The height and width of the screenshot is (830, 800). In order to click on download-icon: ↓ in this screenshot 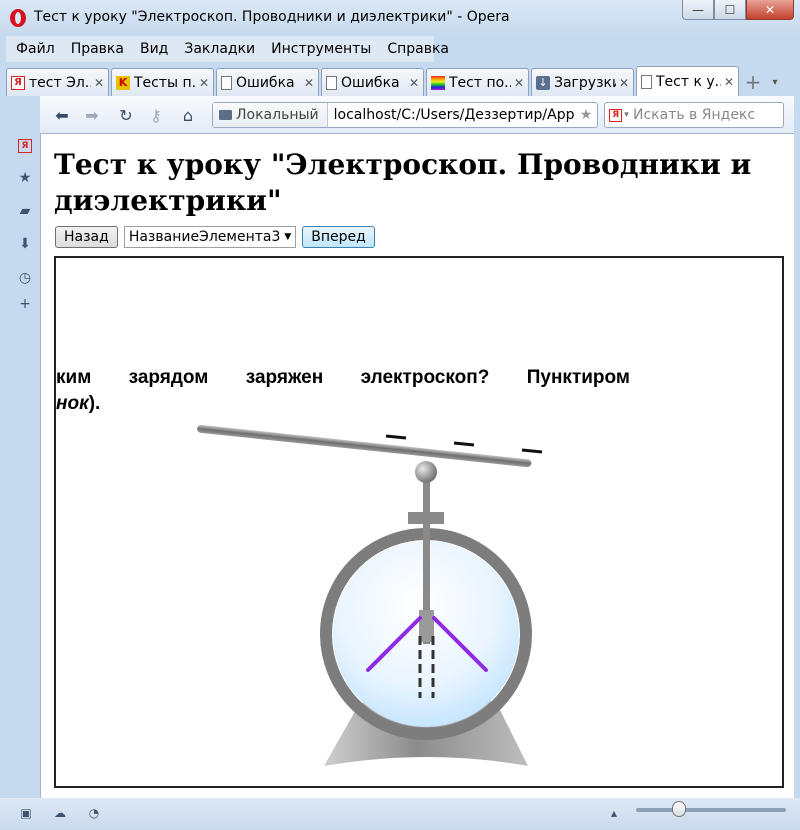, I will do `click(543, 82)`.